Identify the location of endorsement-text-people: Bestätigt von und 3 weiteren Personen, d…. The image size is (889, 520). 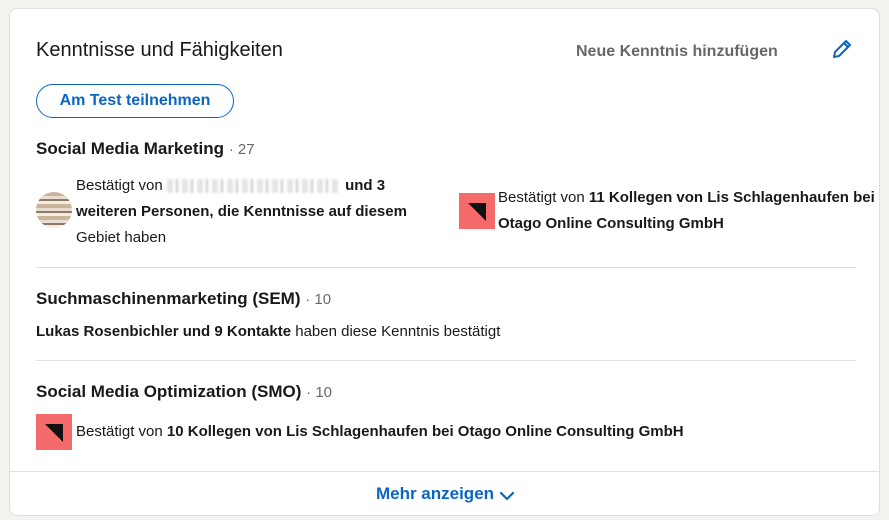
(251, 212).